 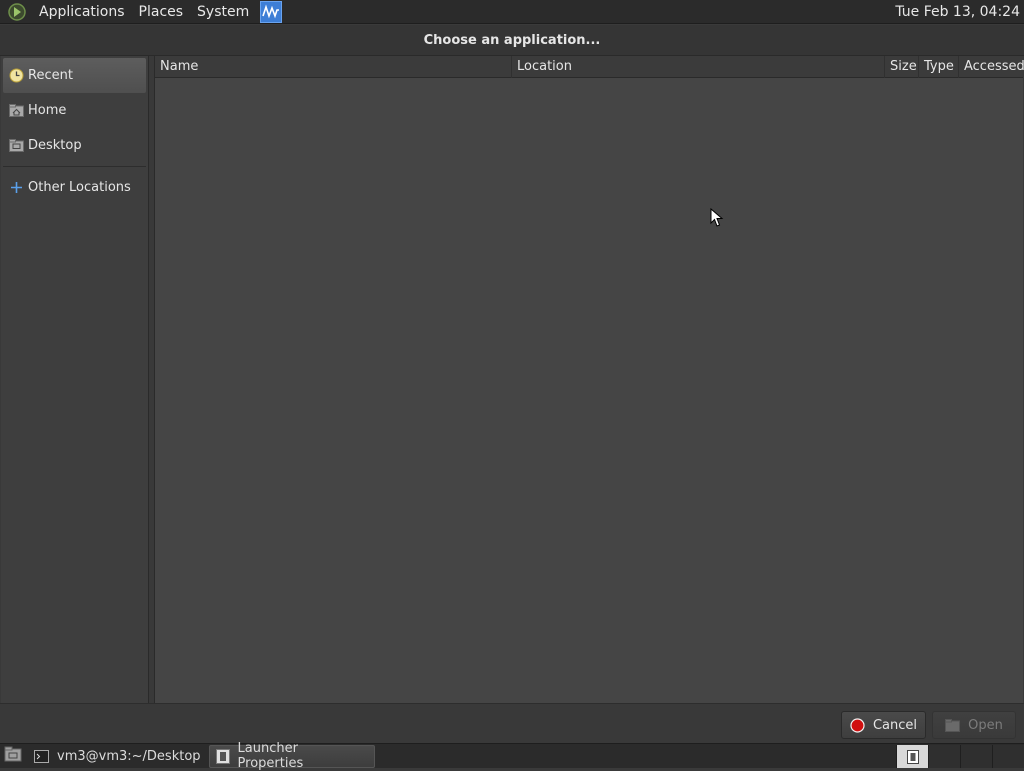 I want to click on taskbar-item-label: vm3@vm3:~/Desktop, so click(x=129, y=756).